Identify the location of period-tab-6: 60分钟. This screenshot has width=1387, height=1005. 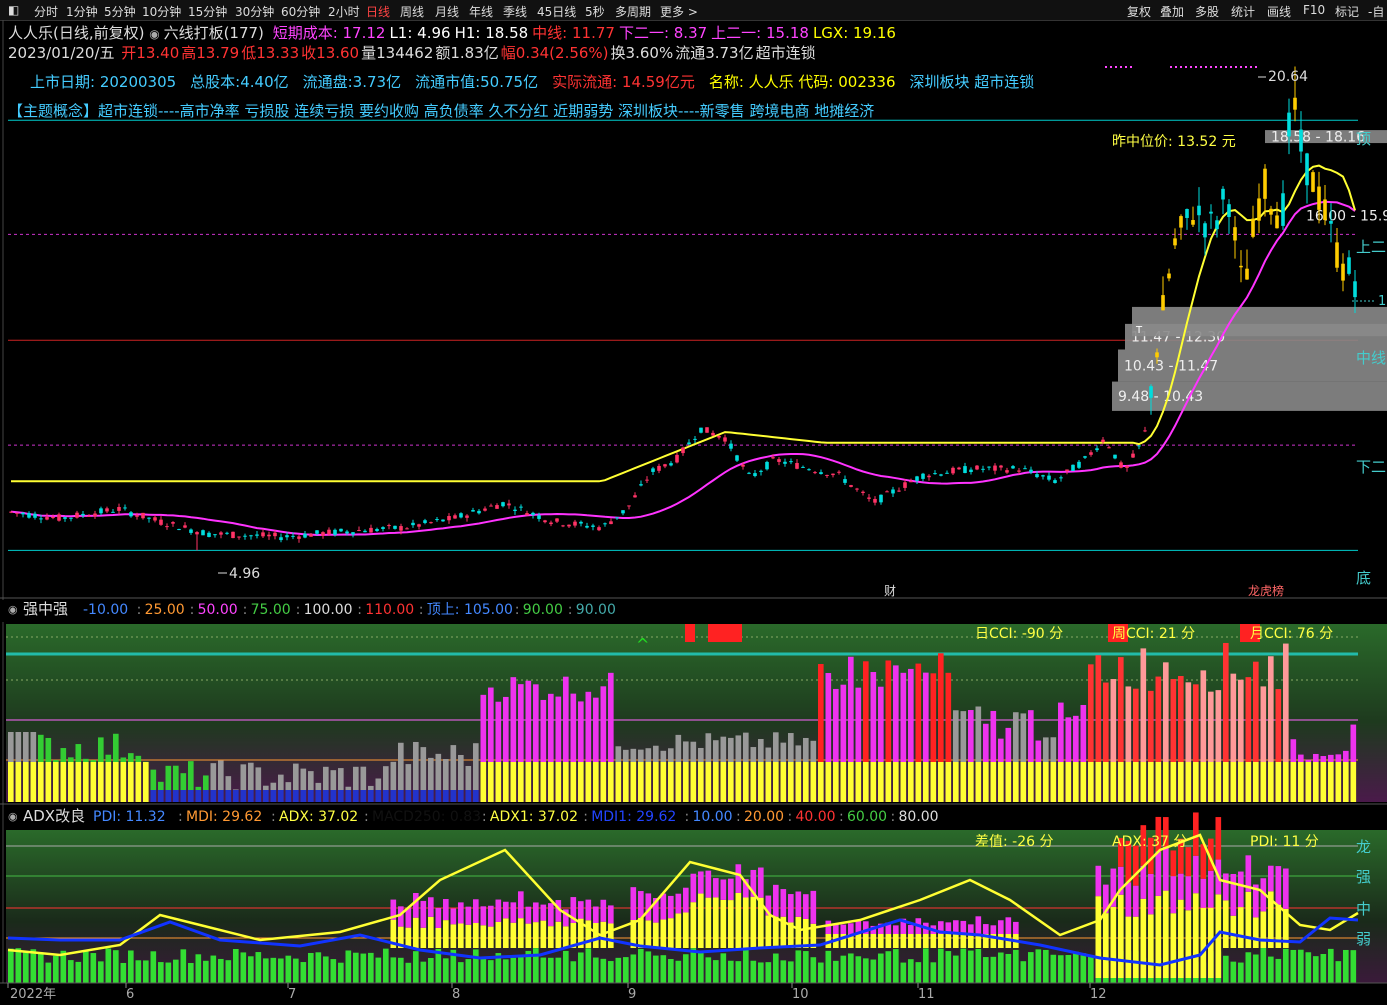
(300, 11).